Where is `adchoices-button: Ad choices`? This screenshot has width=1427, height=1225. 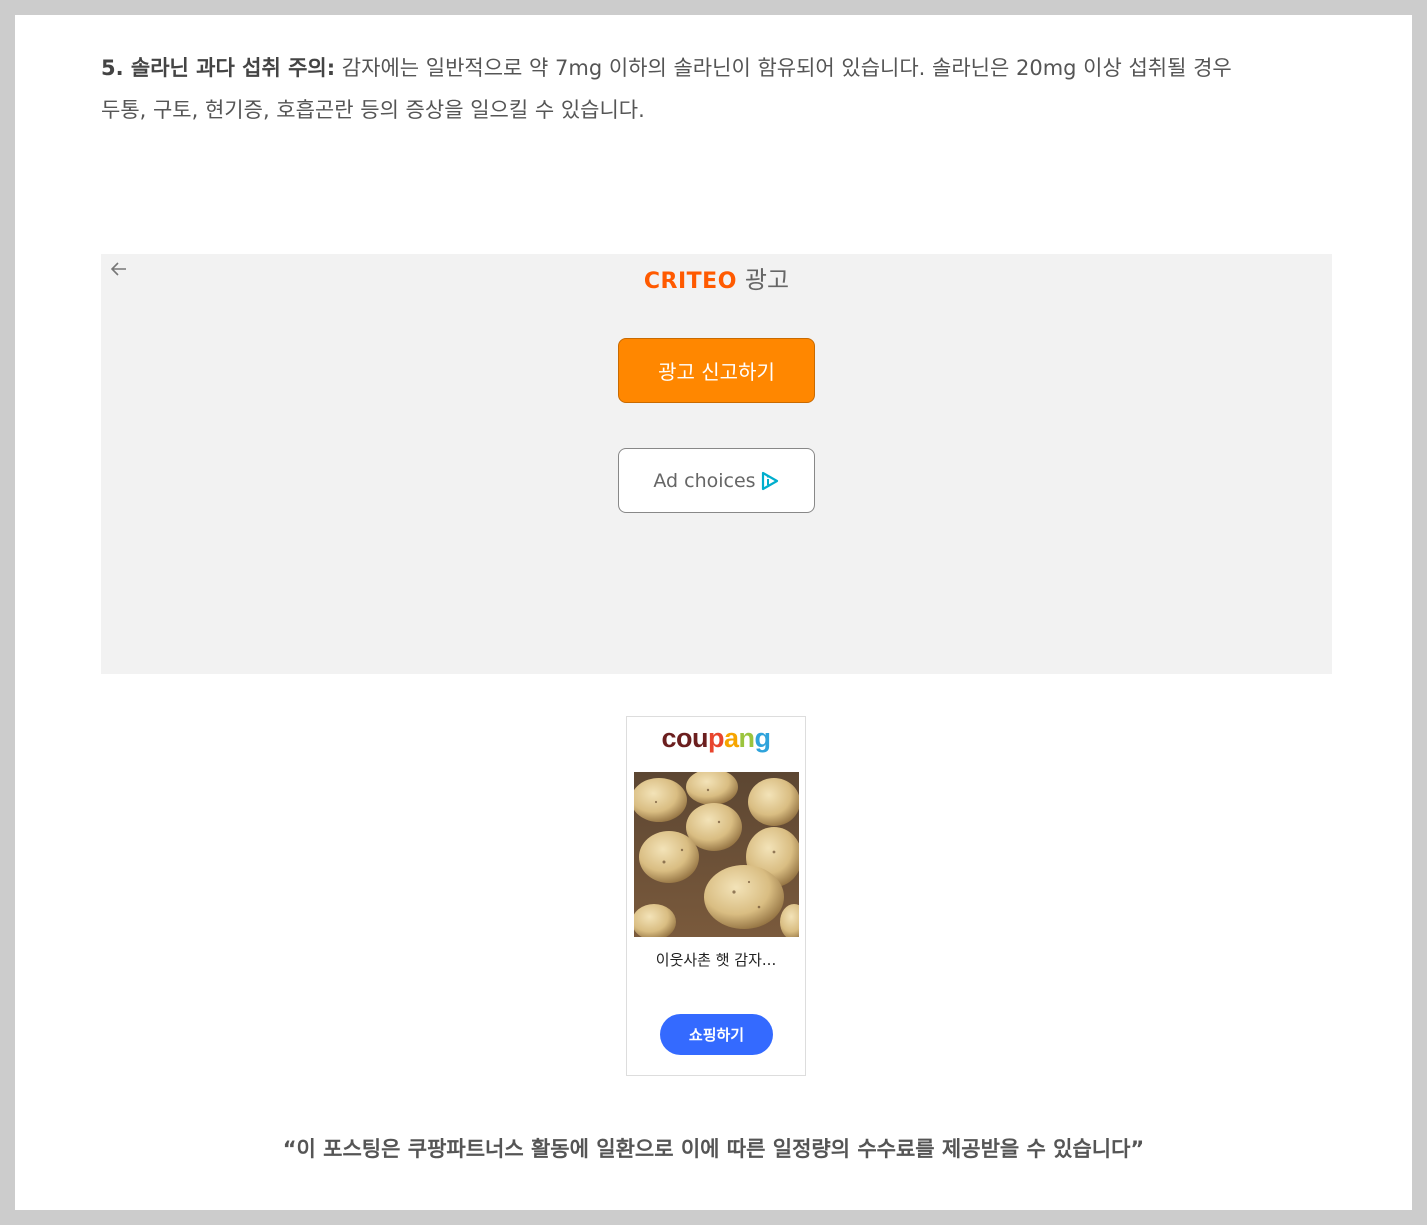
adchoices-button: Ad choices is located at coordinates (716, 480).